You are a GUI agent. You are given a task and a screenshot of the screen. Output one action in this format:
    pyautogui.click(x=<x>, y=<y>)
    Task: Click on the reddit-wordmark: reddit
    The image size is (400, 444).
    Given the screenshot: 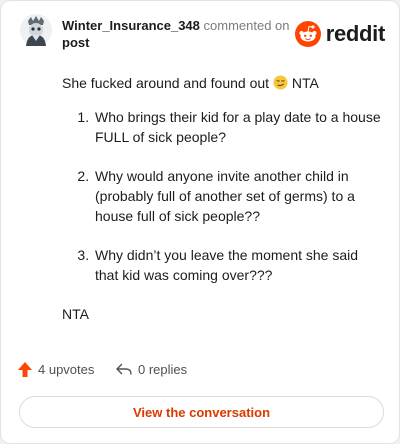 What is the action you would take?
    pyautogui.click(x=355, y=33)
    